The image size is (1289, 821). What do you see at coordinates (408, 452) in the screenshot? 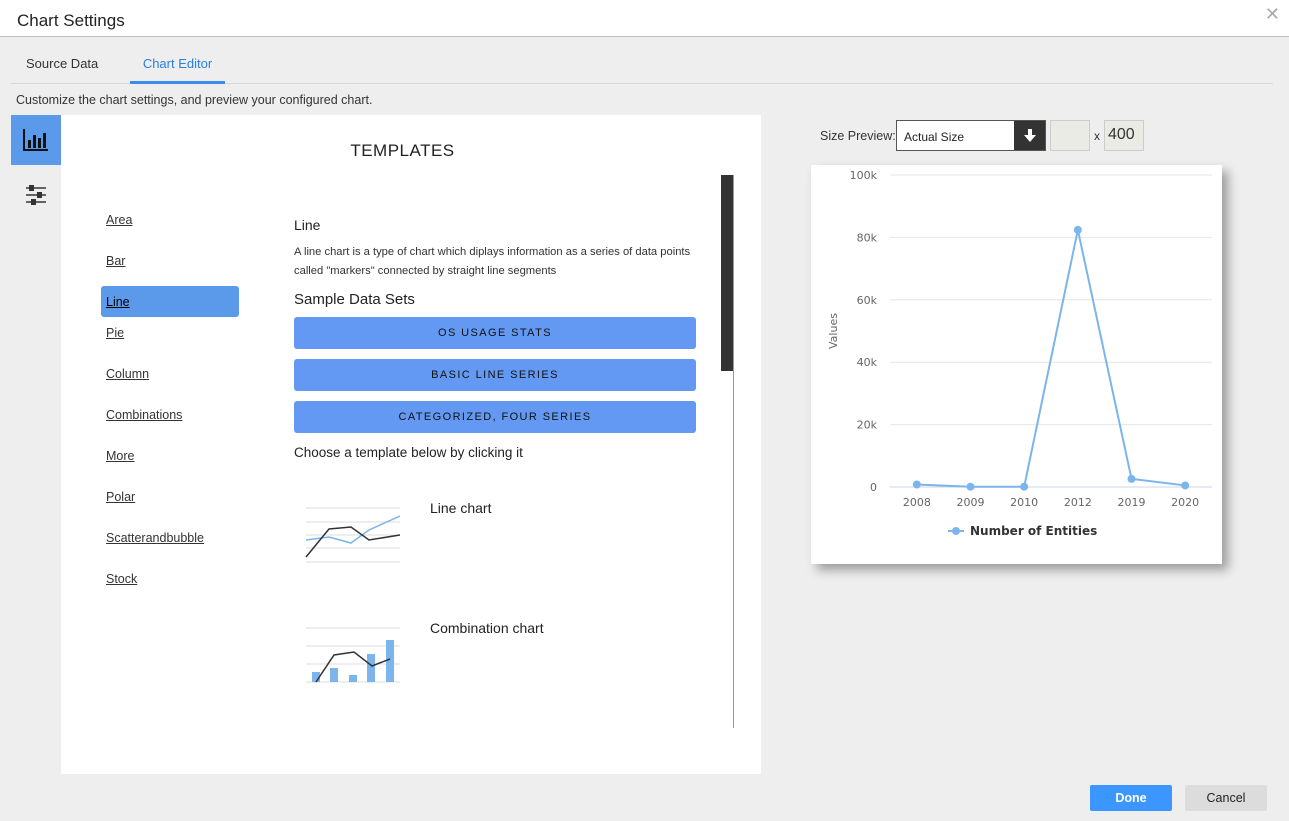
I see `choose-template-text: Choose a template below by clicking it` at bounding box center [408, 452].